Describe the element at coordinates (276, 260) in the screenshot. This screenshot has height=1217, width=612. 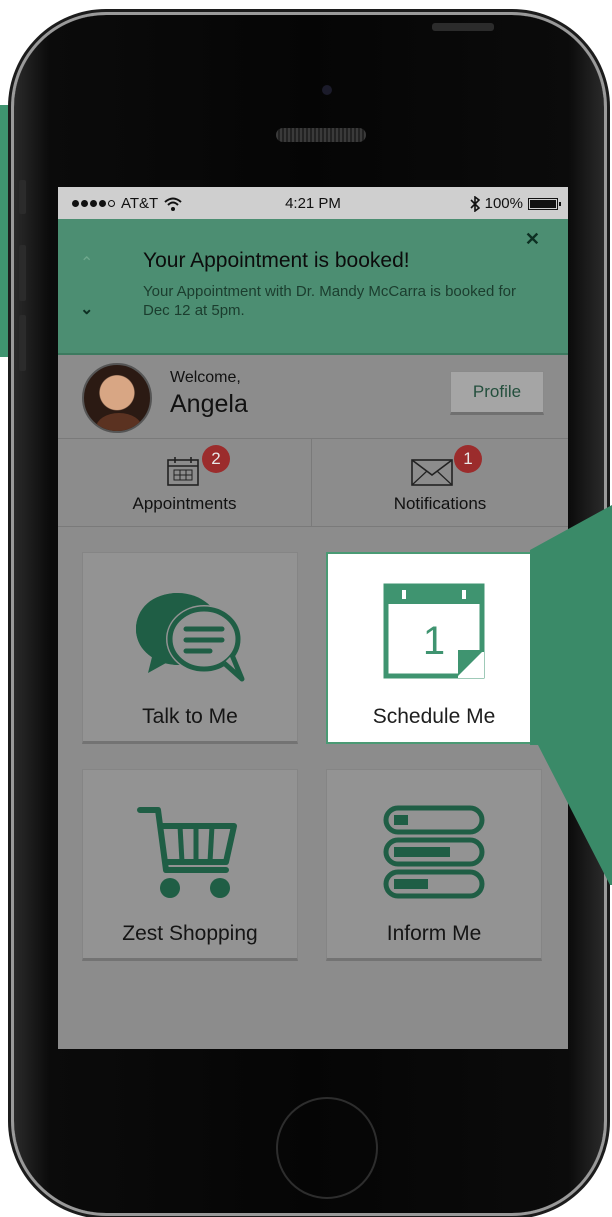
I see `banner-title: Your Appointment is booked!` at that location.